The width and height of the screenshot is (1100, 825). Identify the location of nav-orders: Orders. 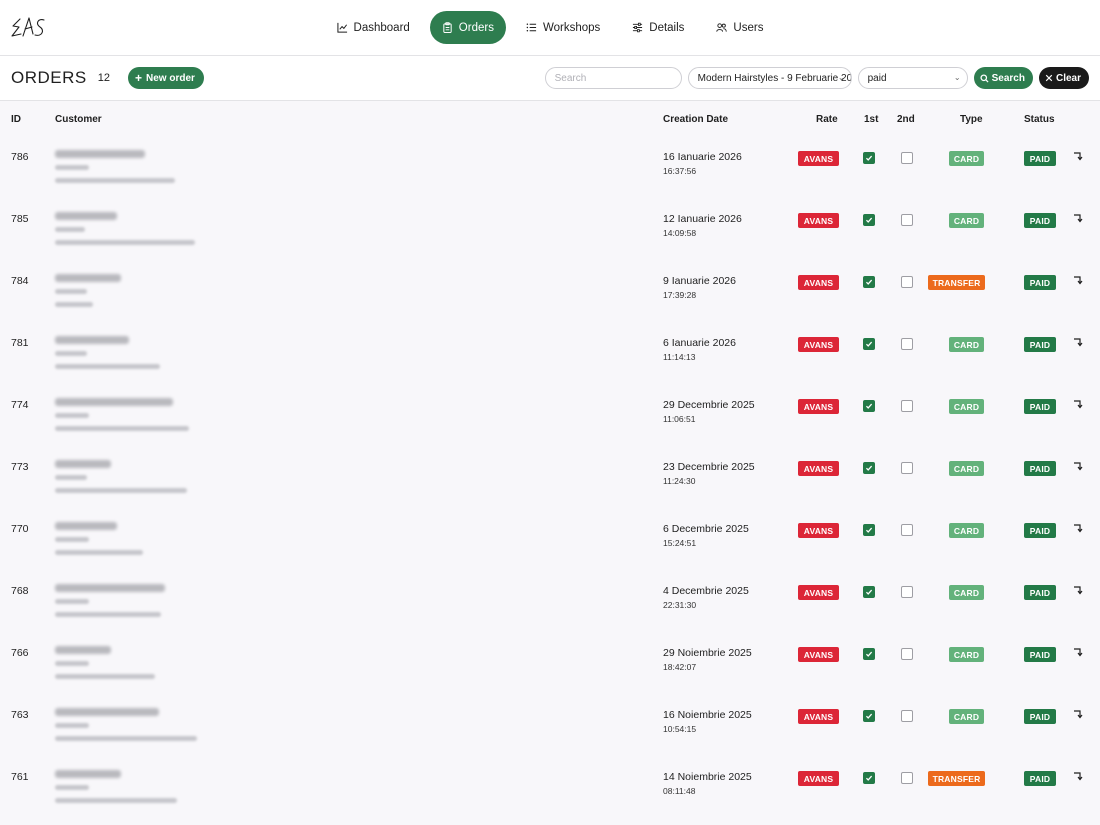
(467, 27).